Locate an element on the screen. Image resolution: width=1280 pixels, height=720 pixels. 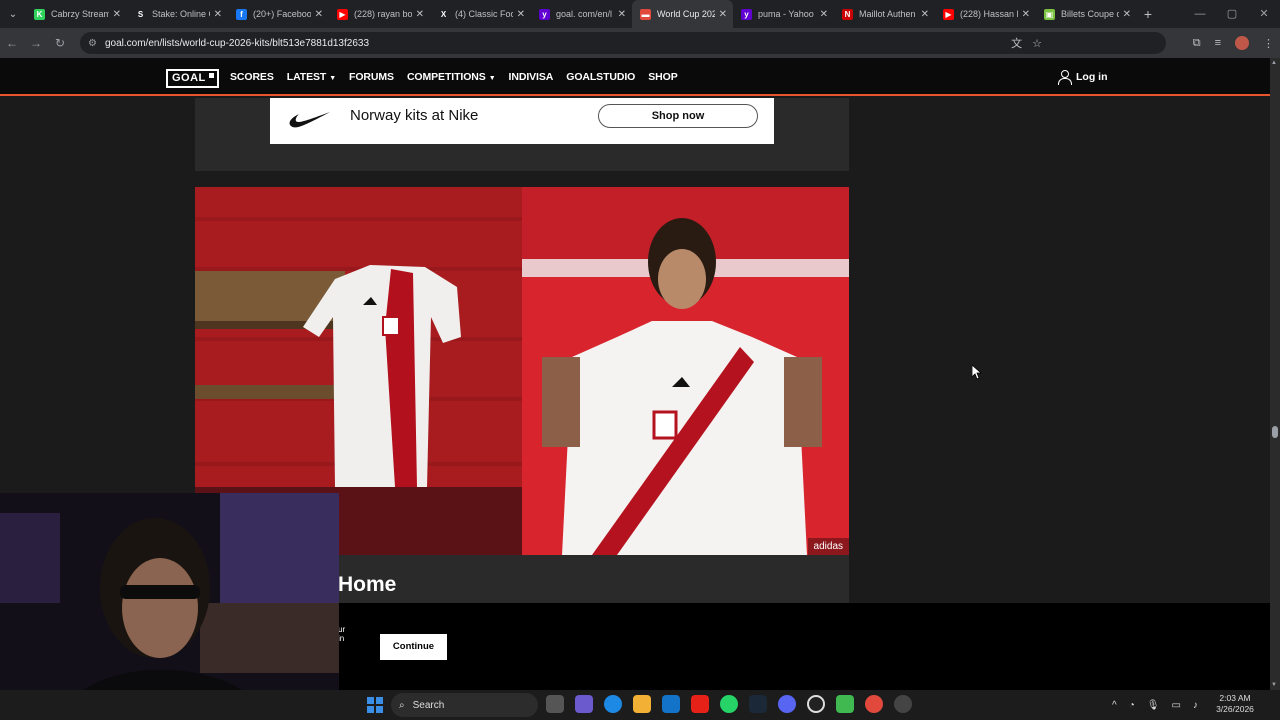
minimize-icon: — is located at coordinates (1200, 14).